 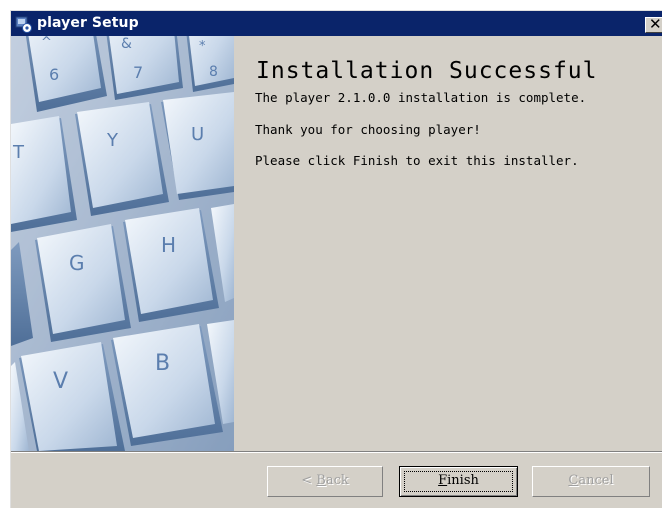 What do you see at coordinates (162, 363) in the screenshot?
I see `key-legend-b: B` at bounding box center [162, 363].